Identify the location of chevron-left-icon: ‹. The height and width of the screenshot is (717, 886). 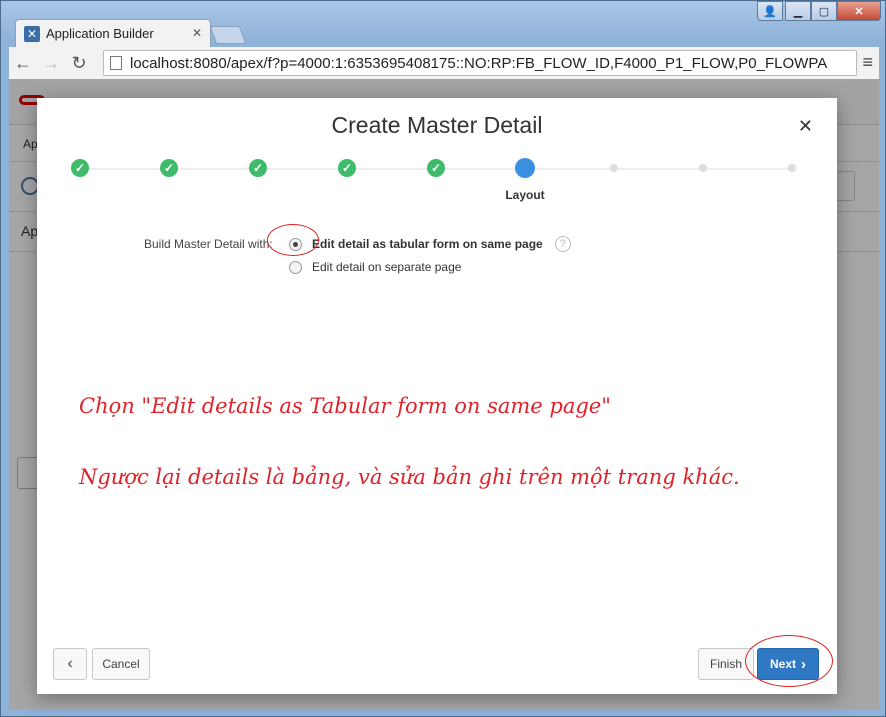
(70, 663).